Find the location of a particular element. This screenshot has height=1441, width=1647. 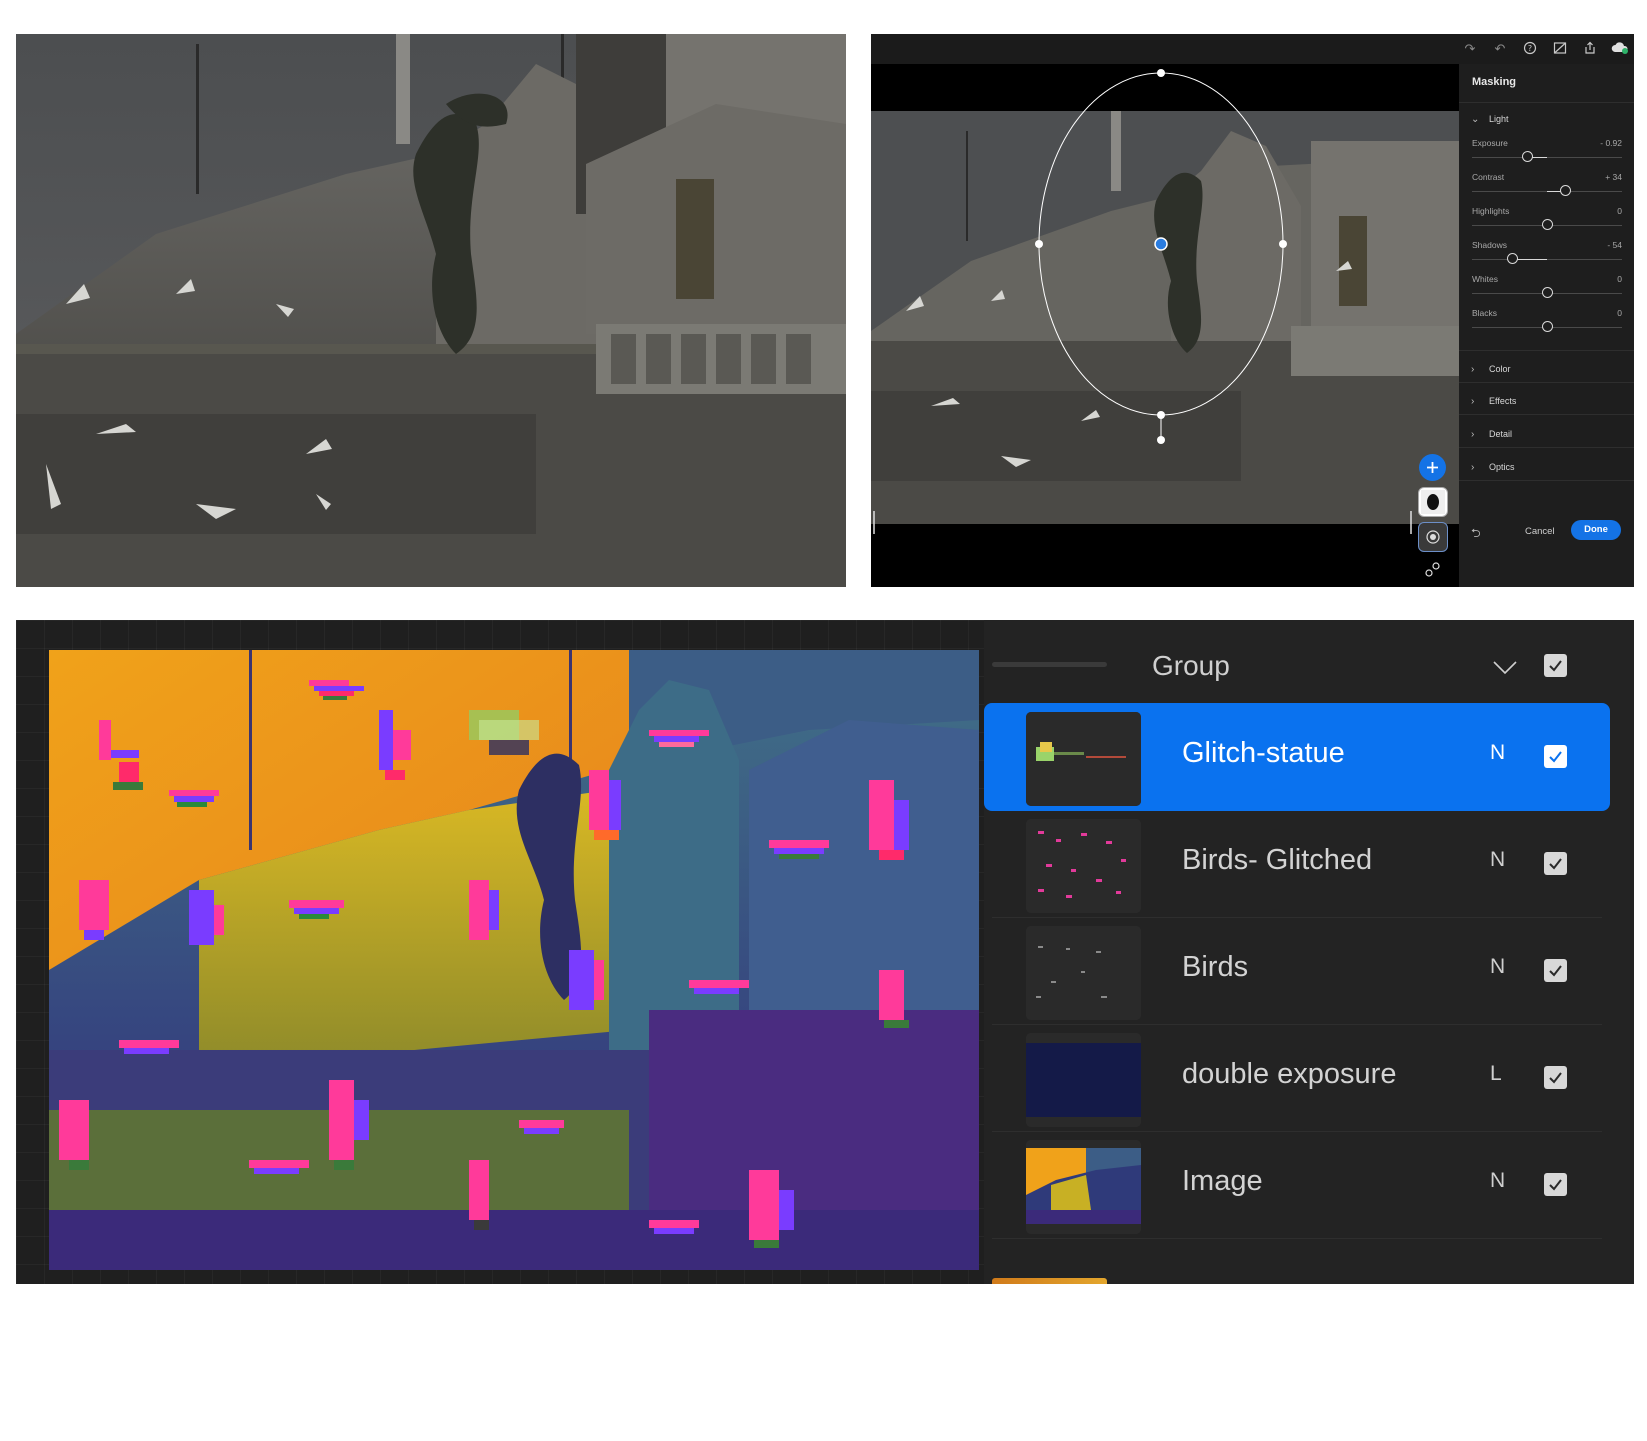

layer-row: Birds N is located at coordinates (1297, 971).